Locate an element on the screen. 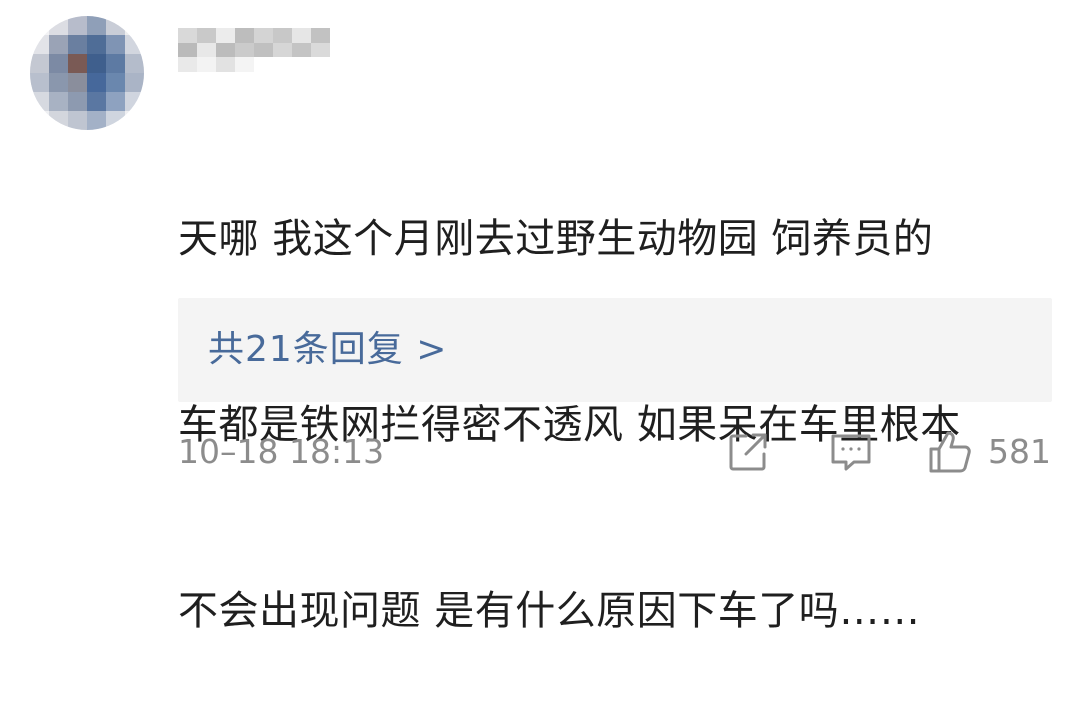  share-button is located at coordinates (748, 452).